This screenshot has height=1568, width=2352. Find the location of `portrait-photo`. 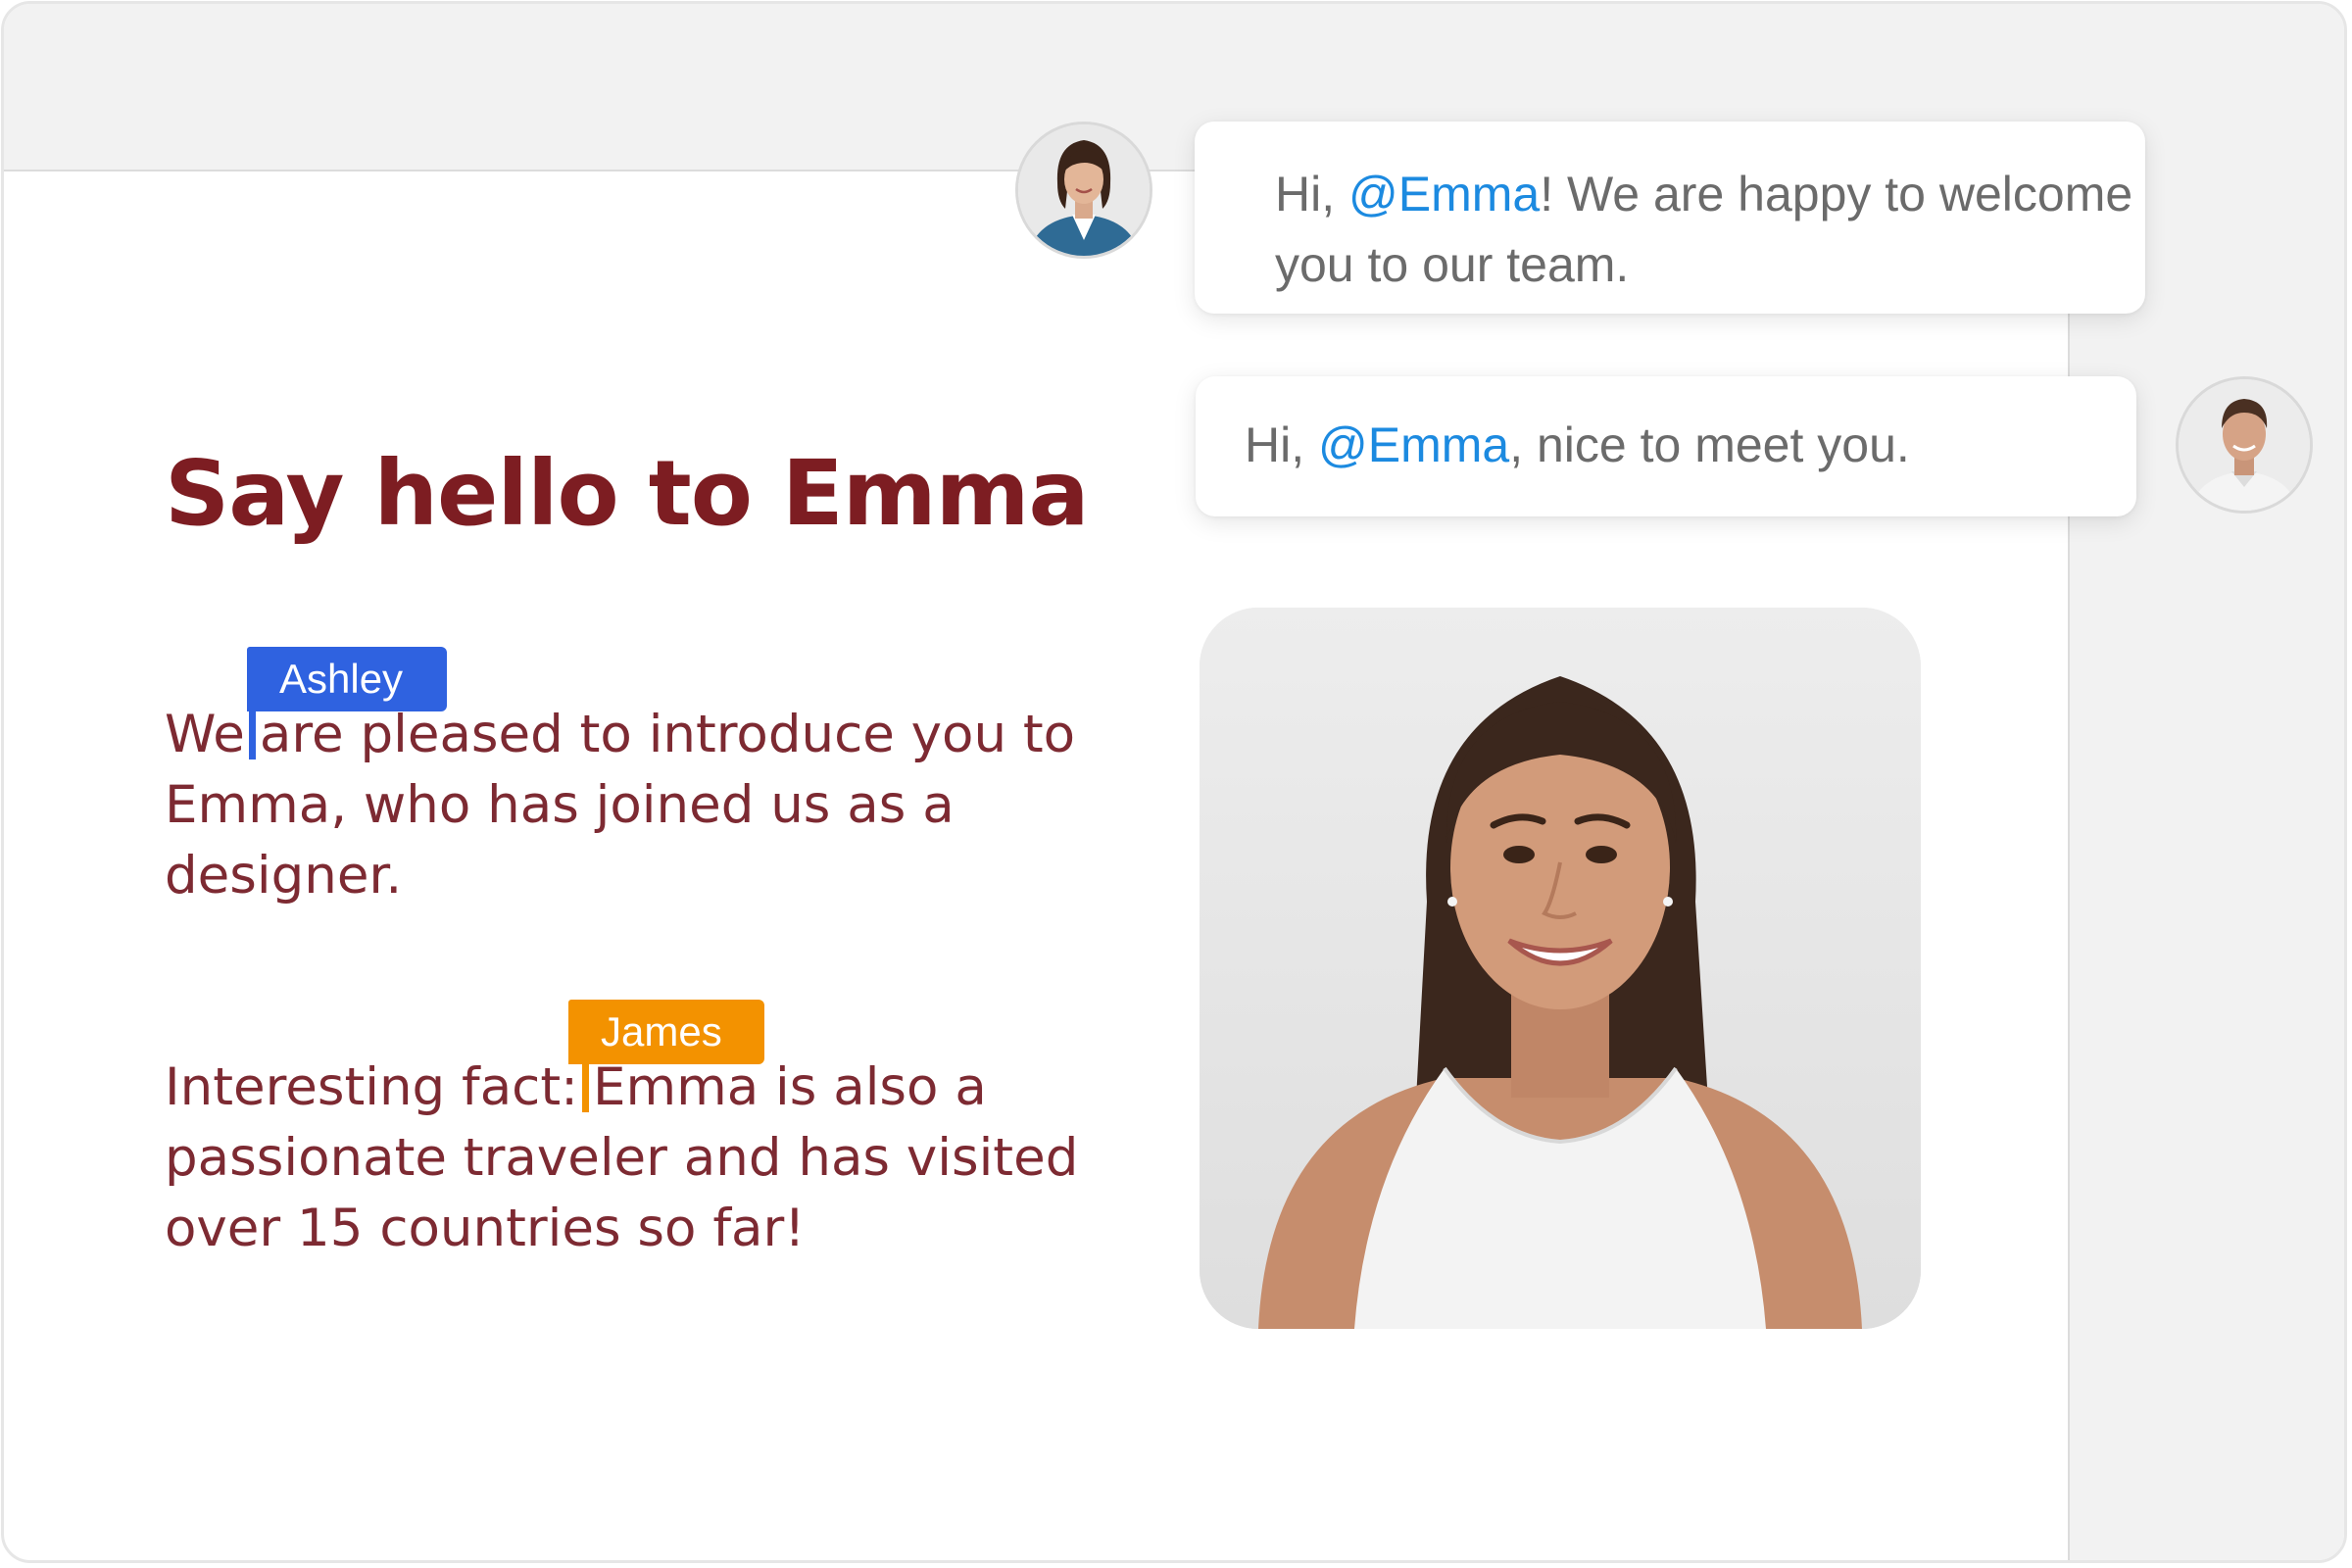

portrait-photo is located at coordinates (1561, 968).